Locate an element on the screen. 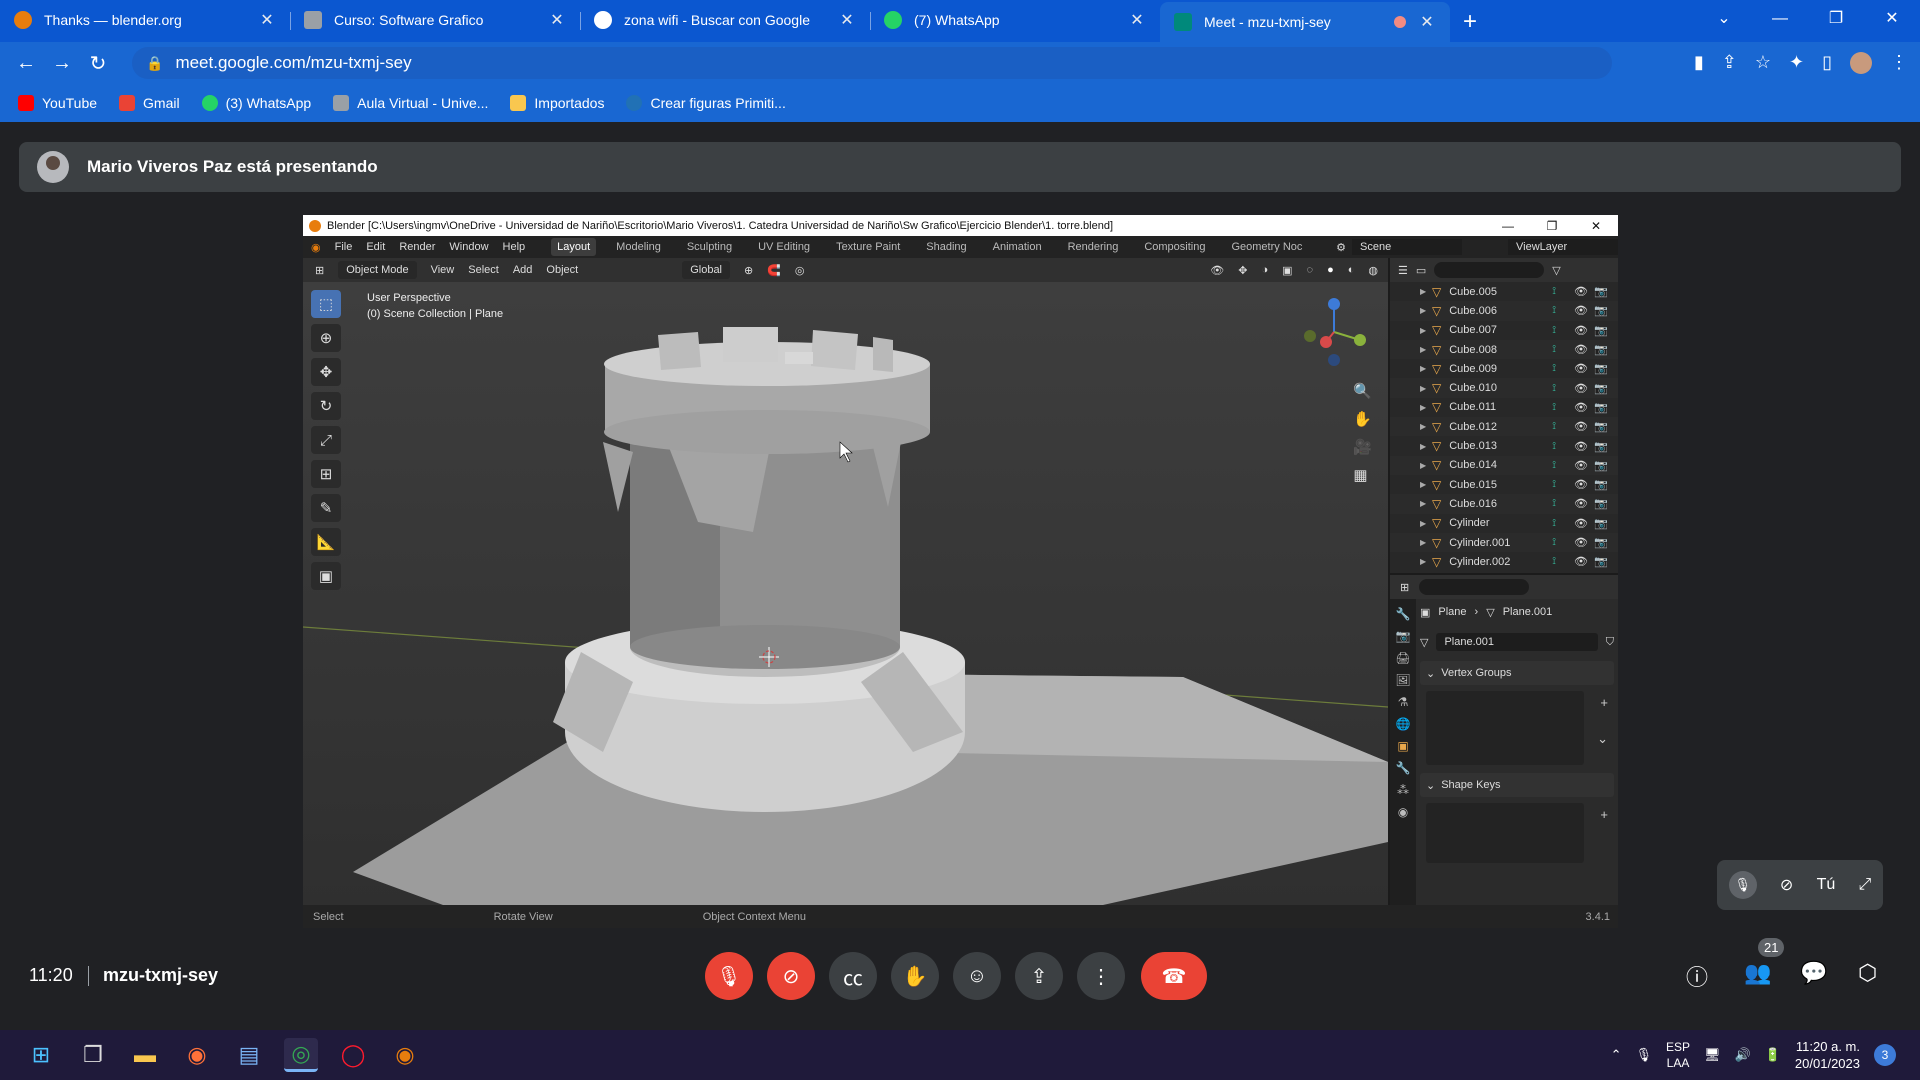 The width and height of the screenshot is (1920, 1080). tab-search-icon: ⌄ is located at coordinates (1724, 20).